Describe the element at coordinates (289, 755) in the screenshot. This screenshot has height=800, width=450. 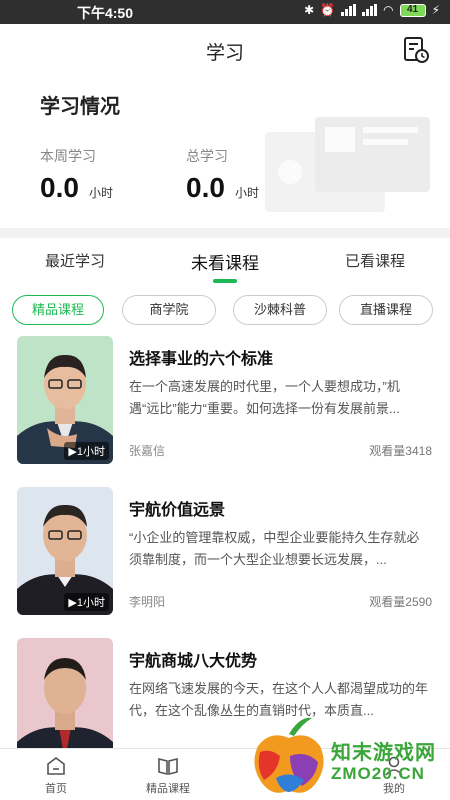
I see `watermark-logo` at that location.